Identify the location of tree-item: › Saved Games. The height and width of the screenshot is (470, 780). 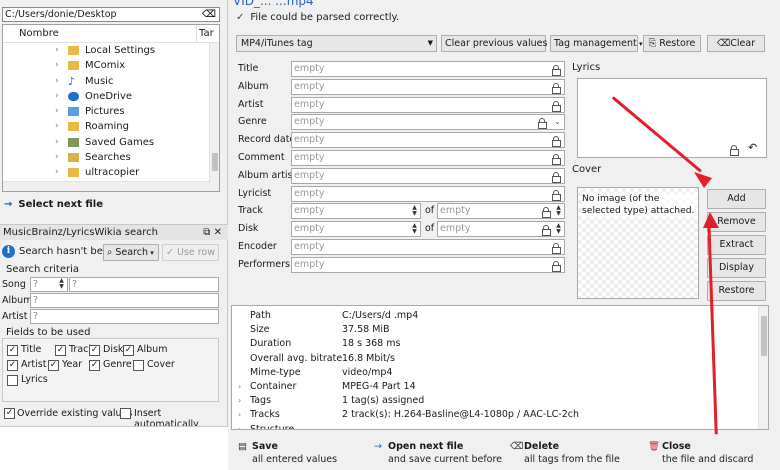
(111, 142).